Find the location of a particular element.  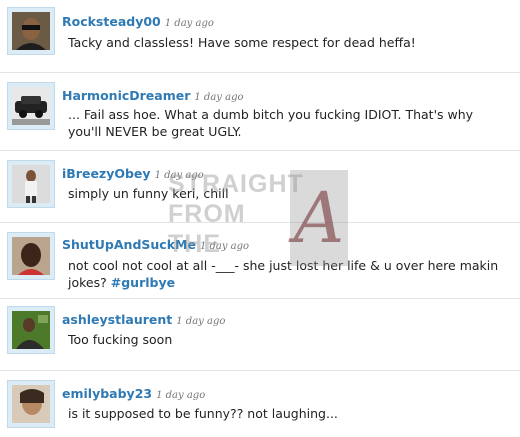

car-photo-icon is located at coordinates (31, 106).